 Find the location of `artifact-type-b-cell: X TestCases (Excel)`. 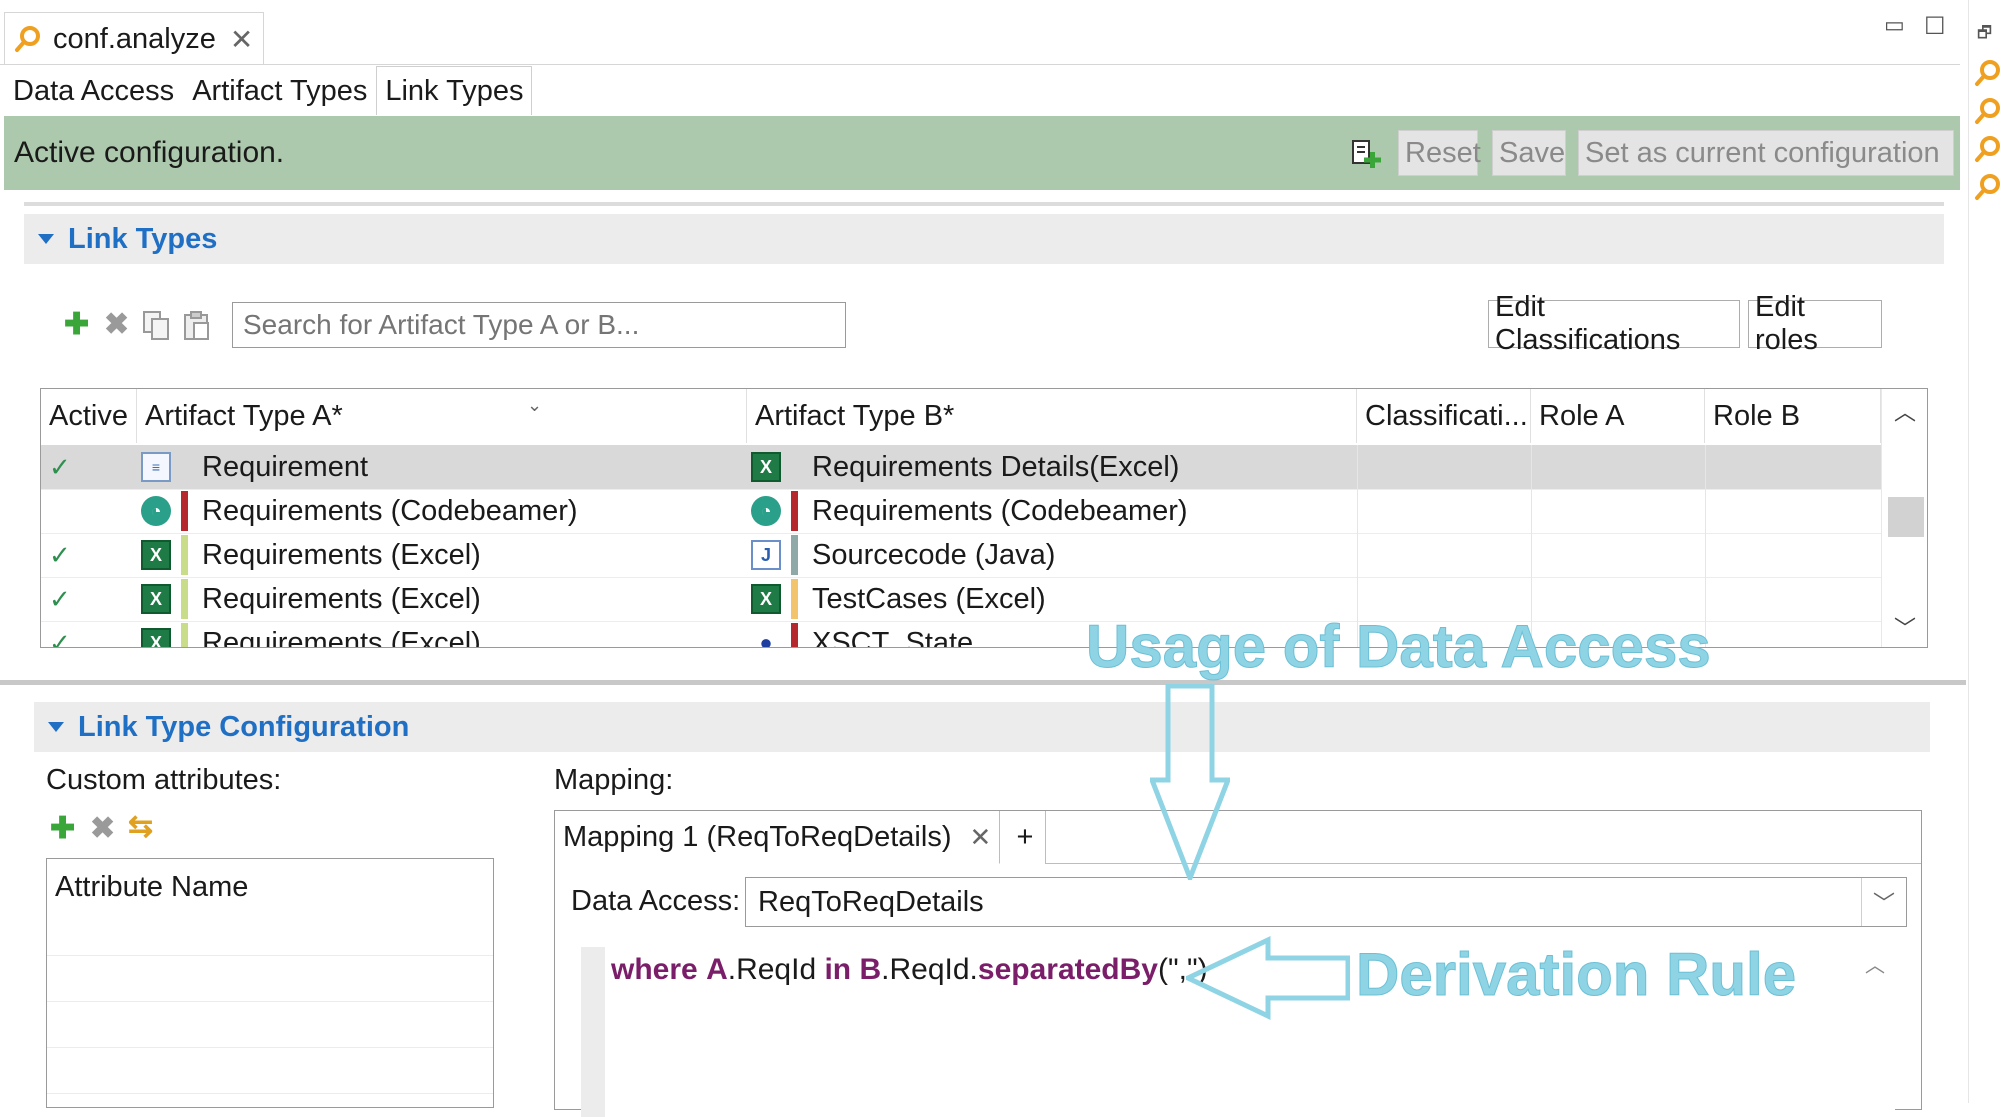

artifact-type-b-cell: X TestCases (Excel) is located at coordinates (898, 599).